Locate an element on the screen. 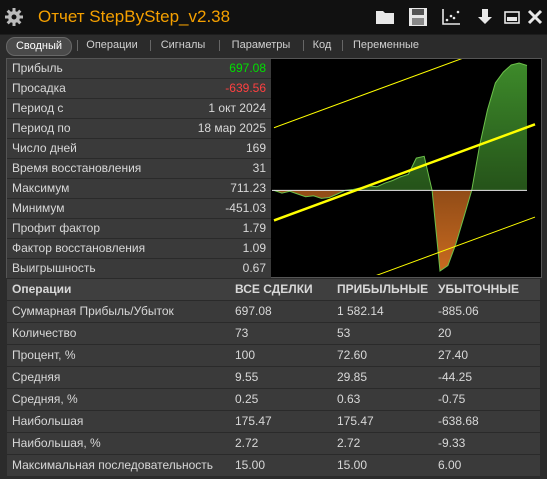 Image resolution: width=547 pixels, height=479 pixels. stat-value: -451.03 is located at coordinates (245, 208).